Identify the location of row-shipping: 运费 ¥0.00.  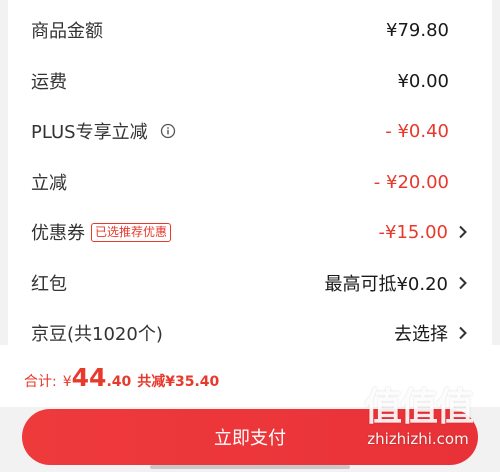
(250, 81).